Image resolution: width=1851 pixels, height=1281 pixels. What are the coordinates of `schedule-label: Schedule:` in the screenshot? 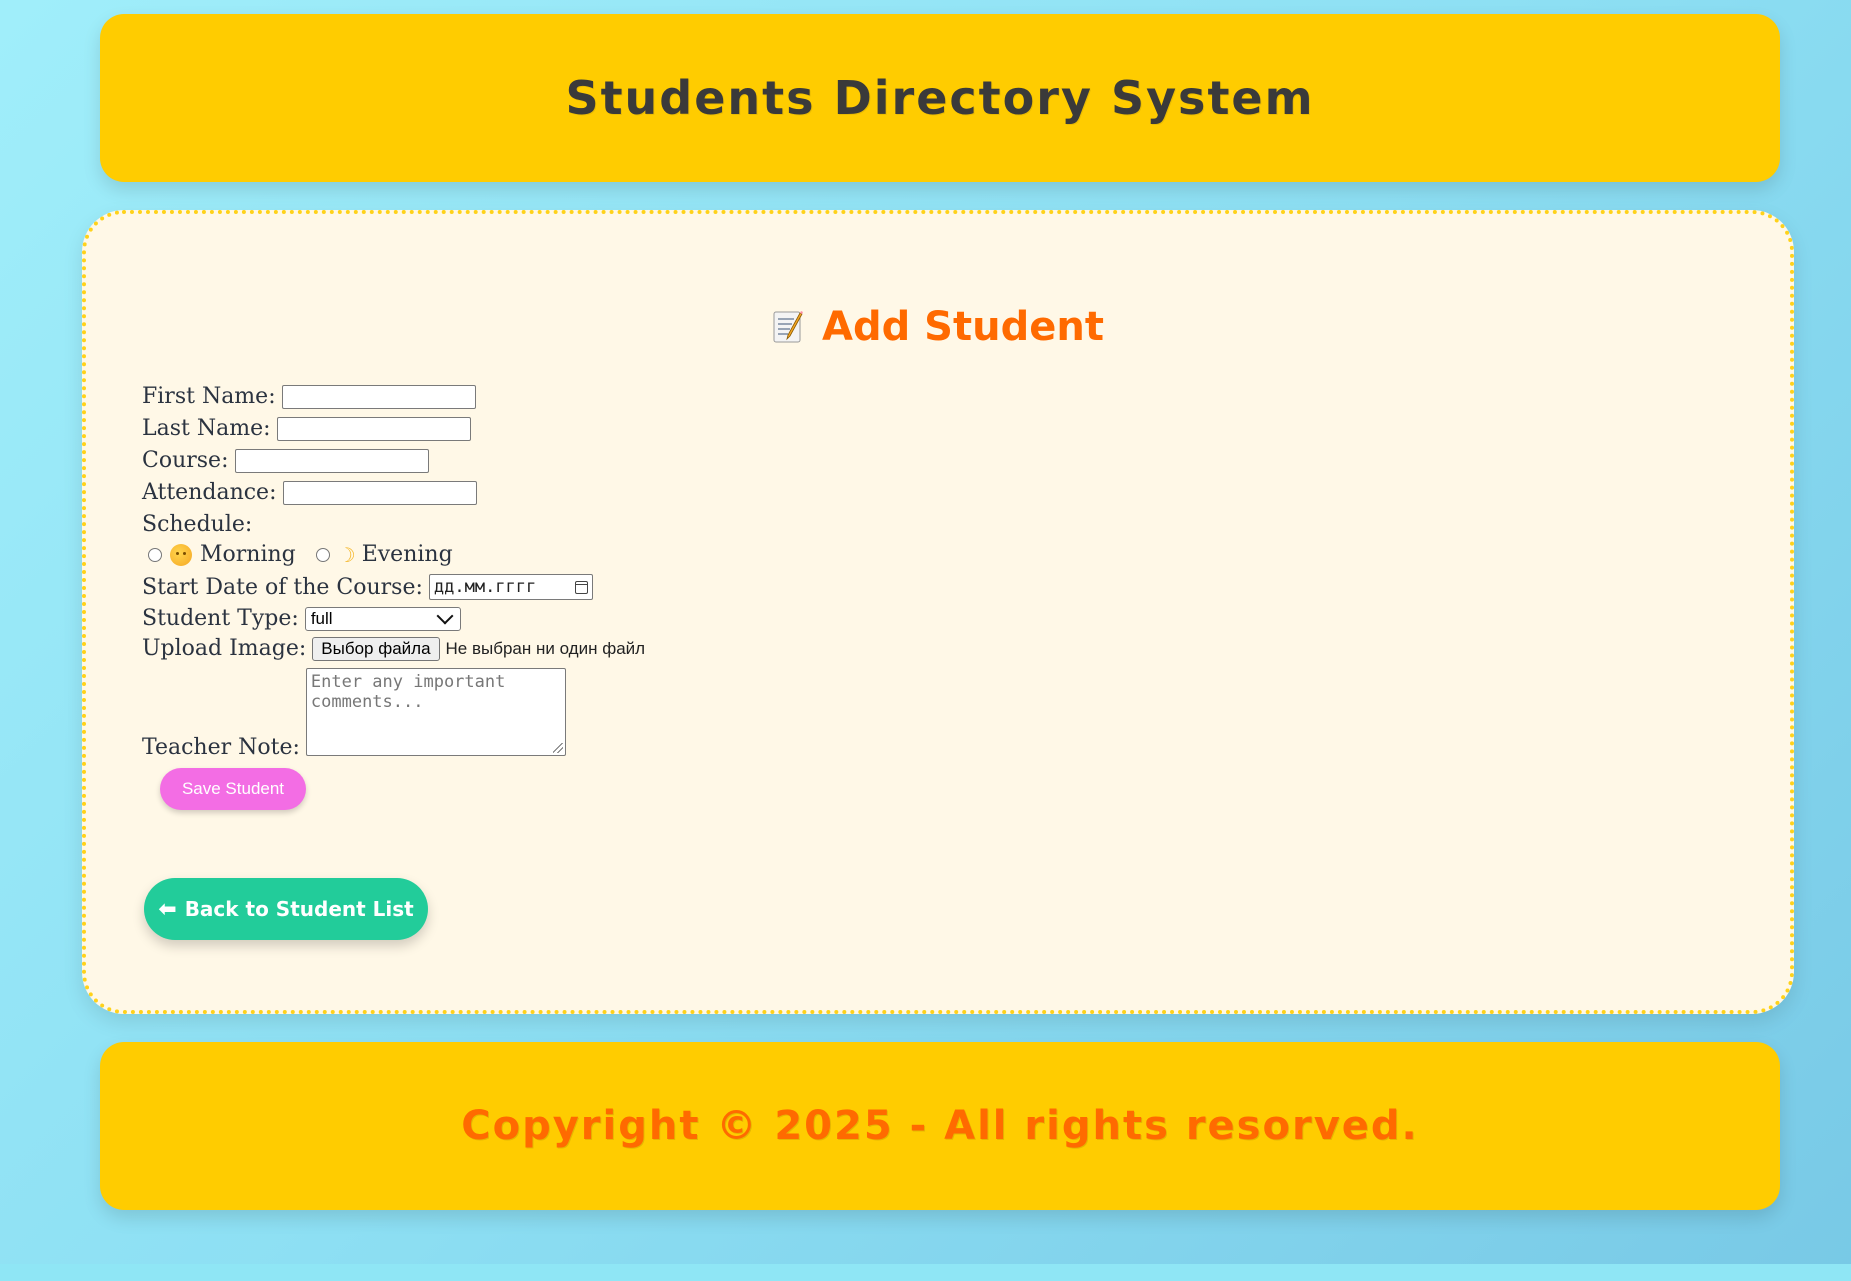 It's located at (197, 524).